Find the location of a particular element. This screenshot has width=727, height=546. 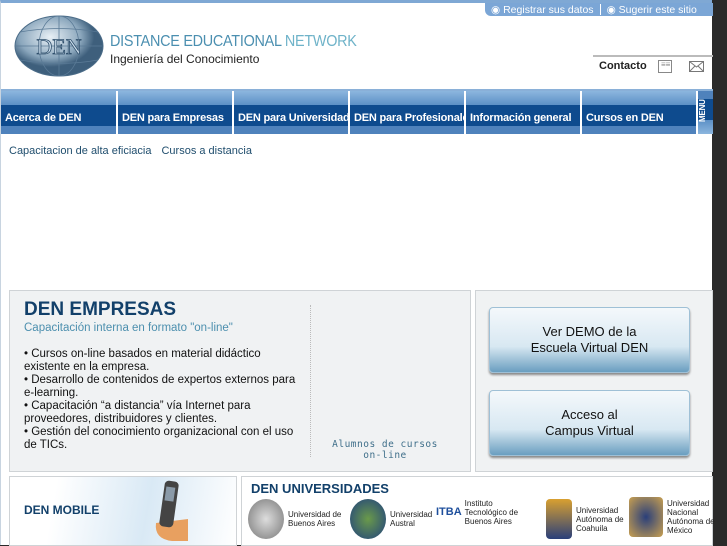

phone-icon is located at coordinates (171, 510).